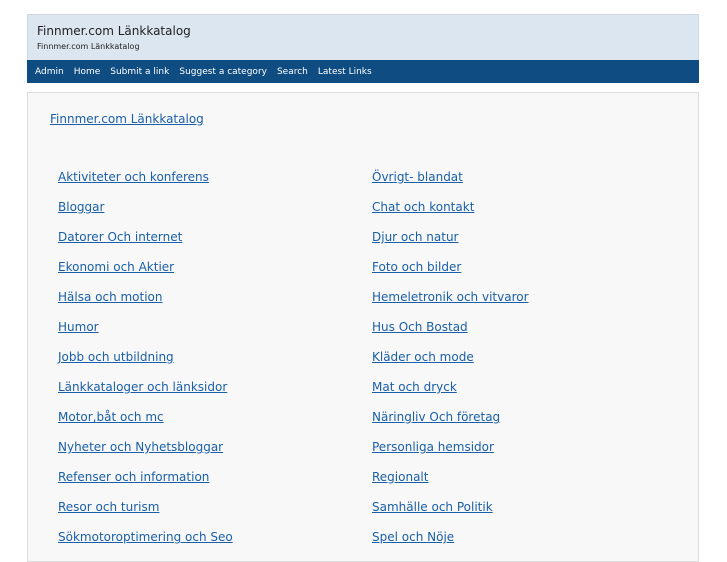 The image size is (727, 562). I want to click on category-link: Mat och dryck, so click(450, 395).